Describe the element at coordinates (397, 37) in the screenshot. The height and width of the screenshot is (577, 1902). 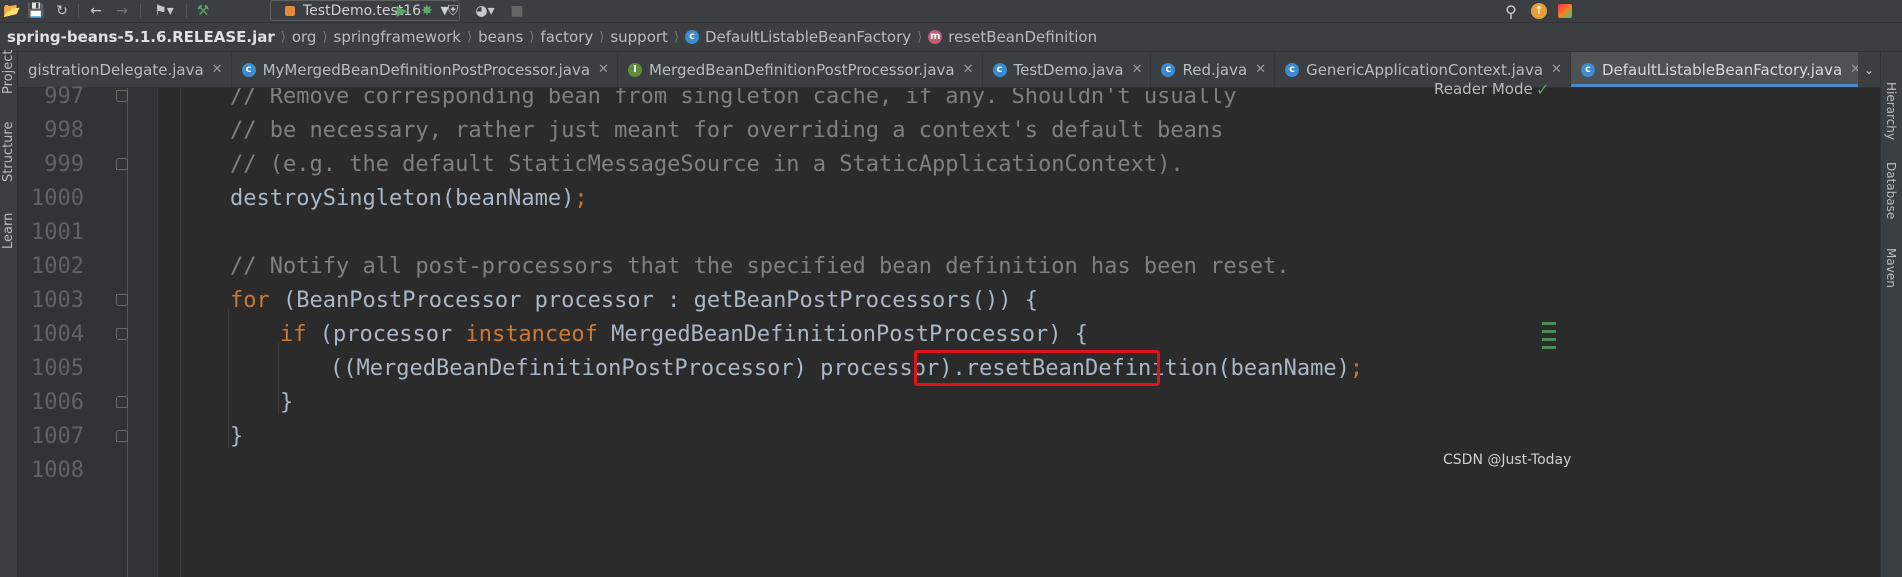
I see `breadcrumb-item-springframework: springframework` at that location.